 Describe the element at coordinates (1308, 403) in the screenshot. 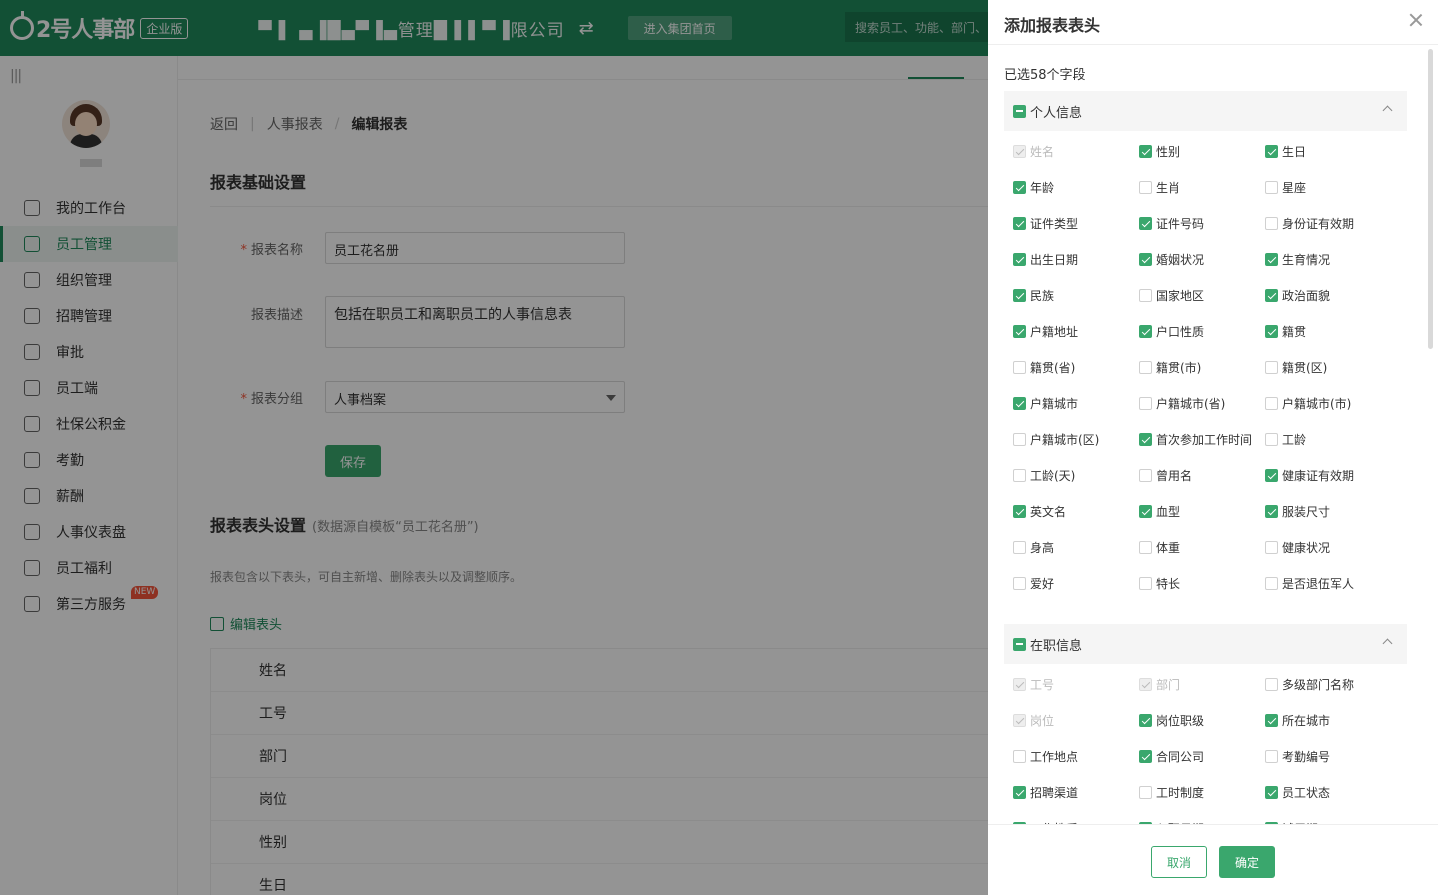

I see `field-option: 户籍城市(市)` at that location.